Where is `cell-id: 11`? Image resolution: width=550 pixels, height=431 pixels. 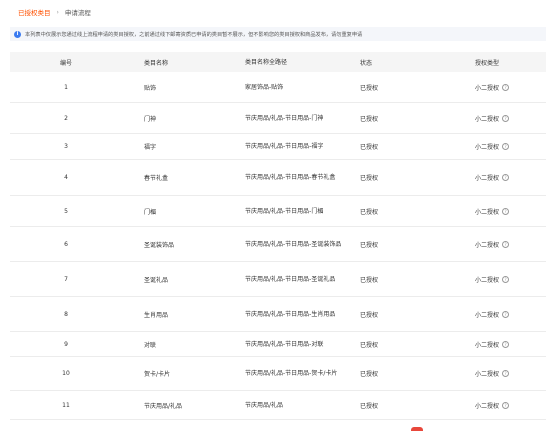
cell-id: 11 is located at coordinates (66, 405).